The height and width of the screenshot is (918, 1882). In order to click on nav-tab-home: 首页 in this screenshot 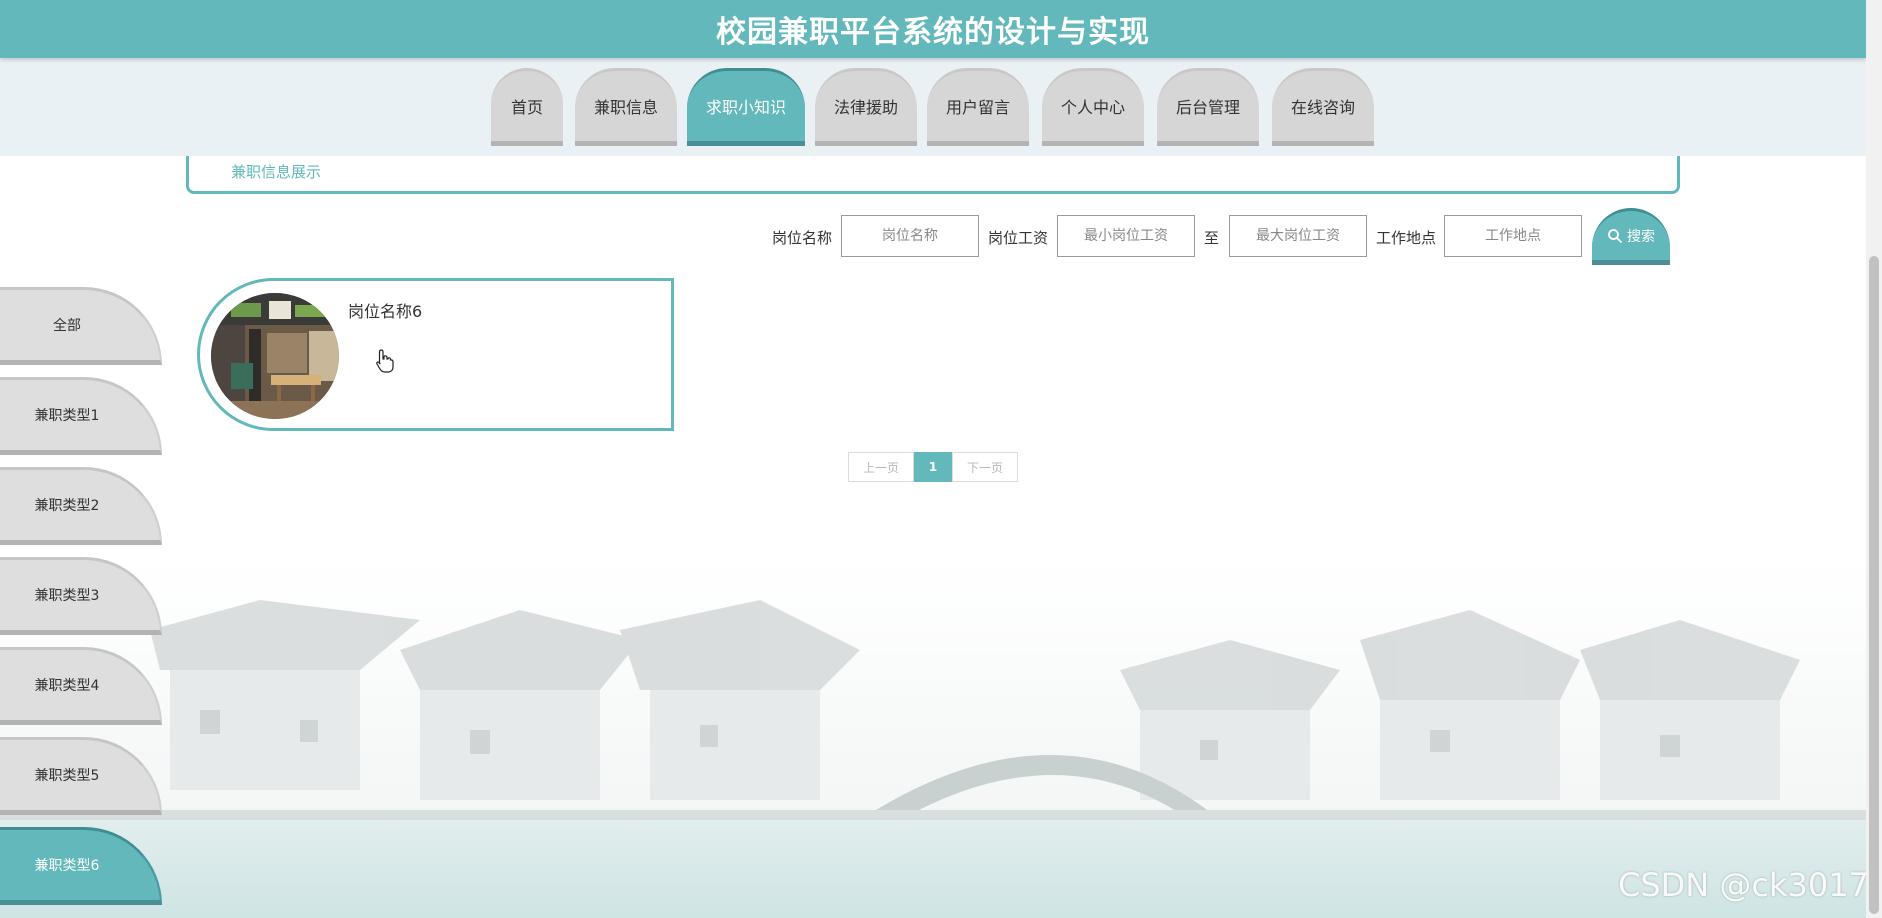, I will do `click(527, 107)`.